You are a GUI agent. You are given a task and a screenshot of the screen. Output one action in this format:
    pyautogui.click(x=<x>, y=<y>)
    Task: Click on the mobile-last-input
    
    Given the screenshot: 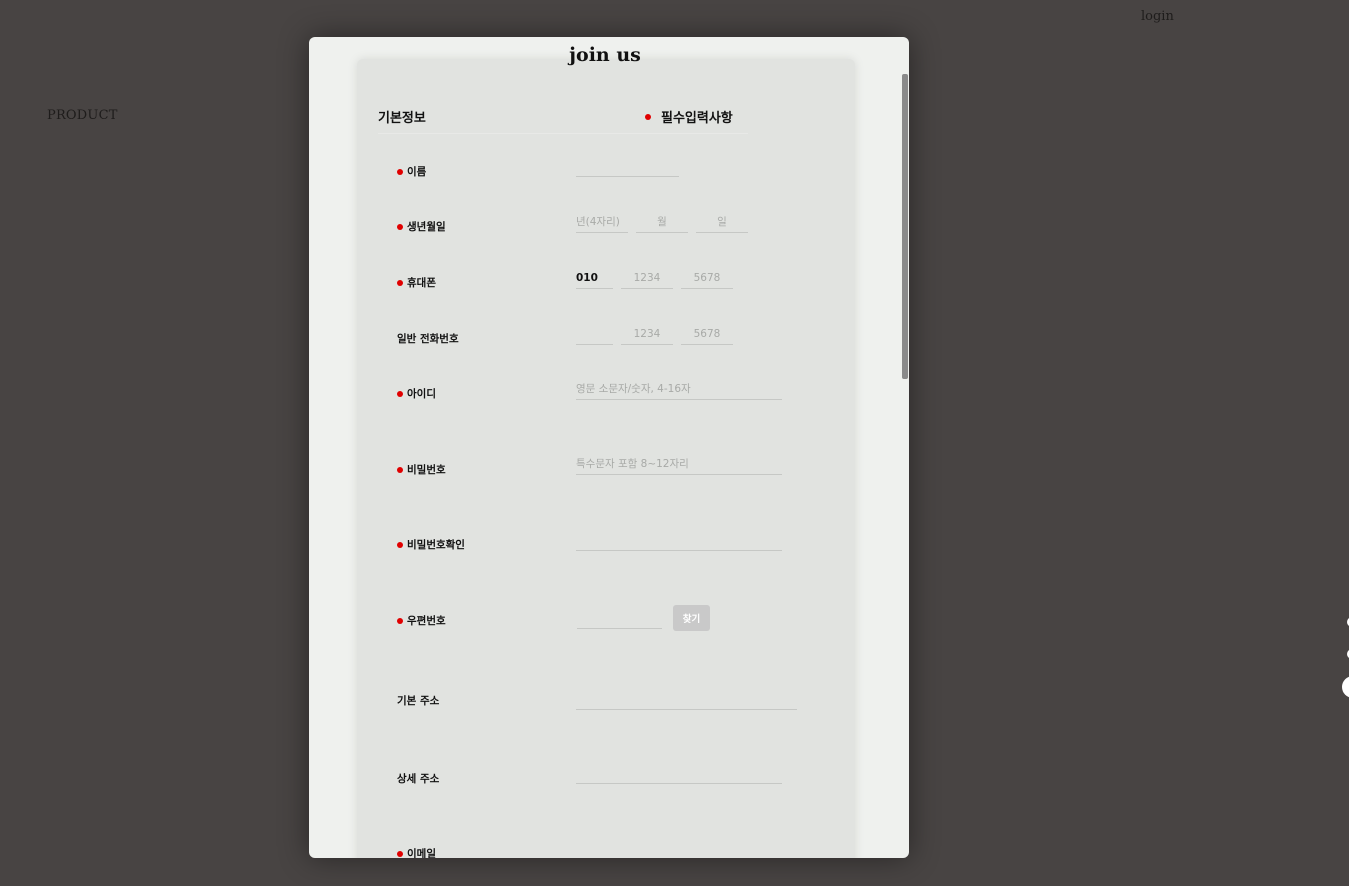 What is the action you would take?
    pyautogui.click(x=707, y=280)
    